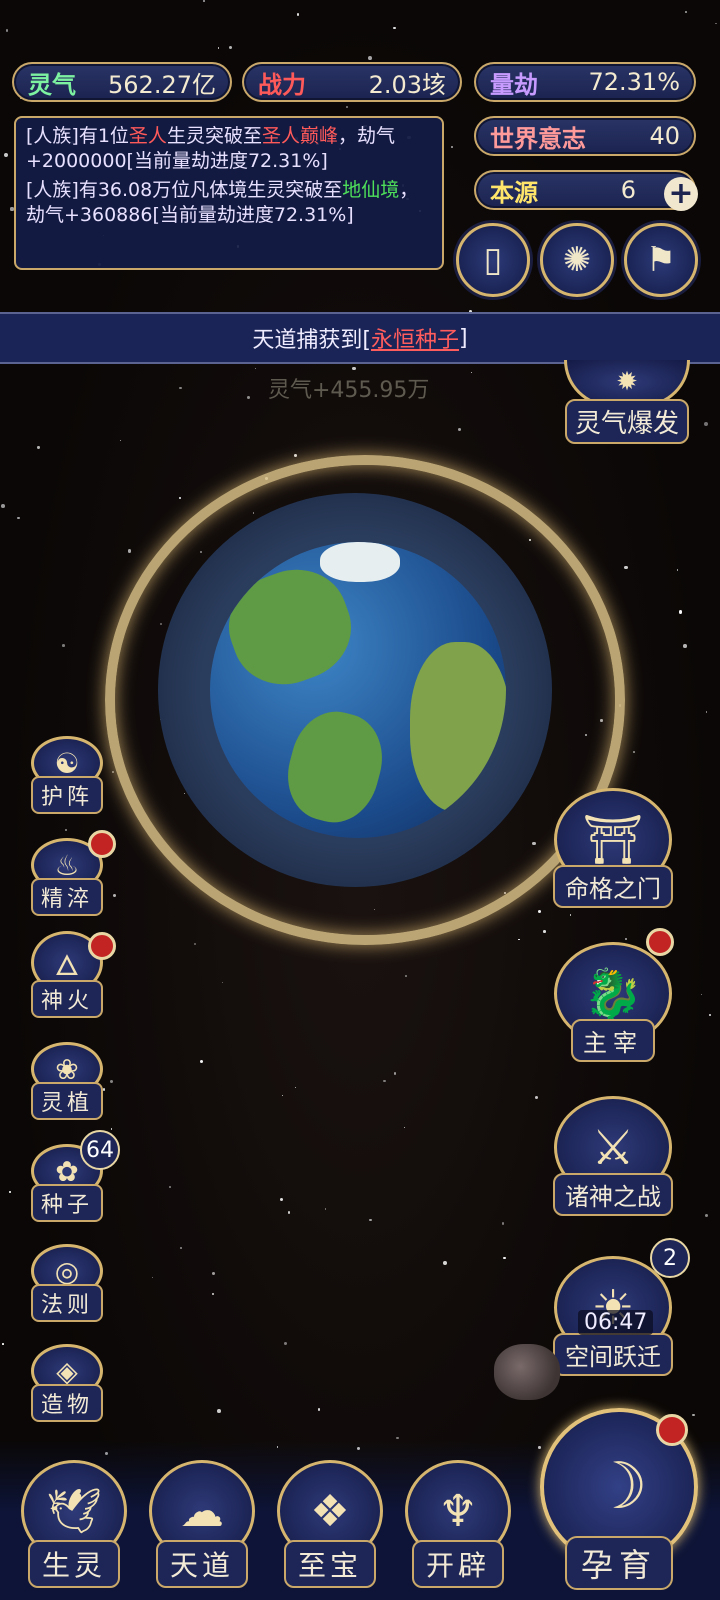 The image size is (720, 1600). I want to click on bottom-button-zhibao: ❖ 至宝, so click(330, 1518).